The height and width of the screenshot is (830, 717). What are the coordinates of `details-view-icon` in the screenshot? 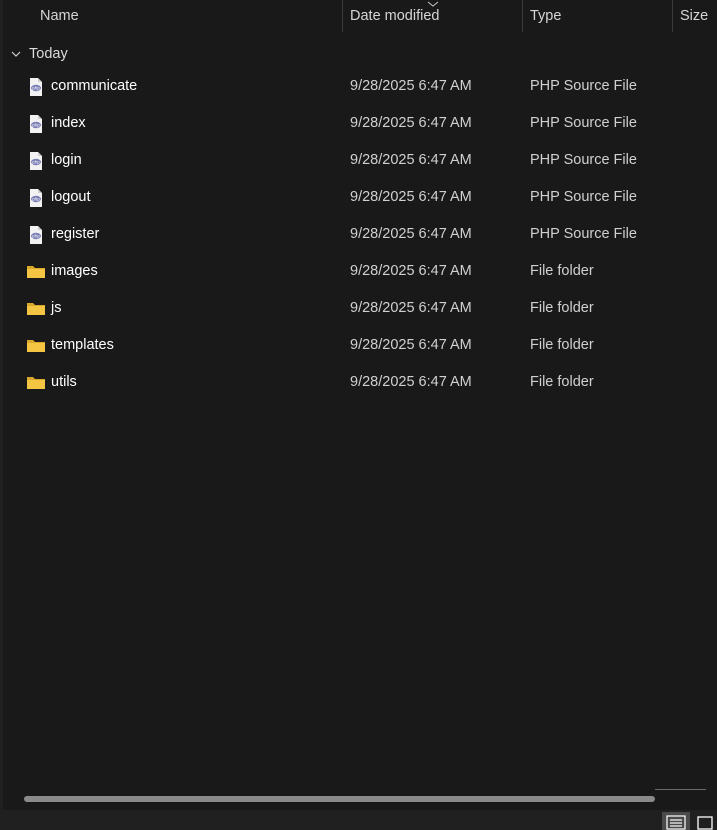 It's located at (676, 822).